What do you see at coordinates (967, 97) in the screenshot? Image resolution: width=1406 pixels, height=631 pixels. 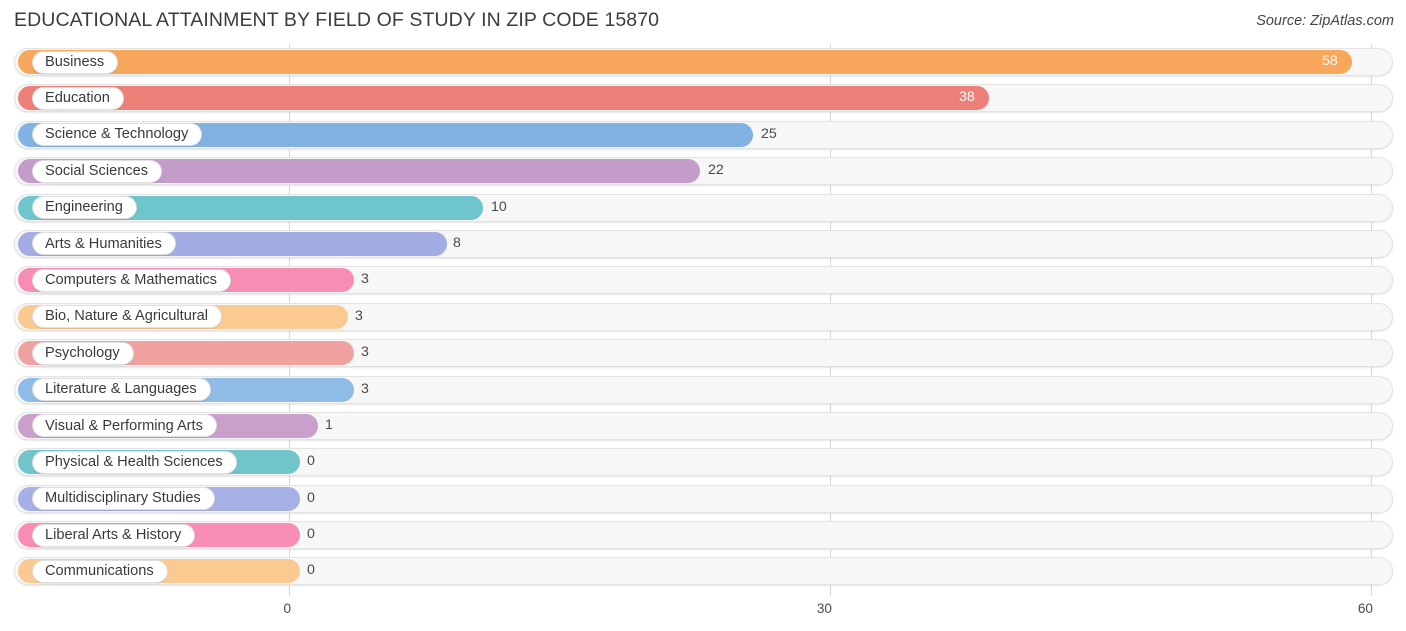 I see `bar-value-label: 38` at bounding box center [967, 97].